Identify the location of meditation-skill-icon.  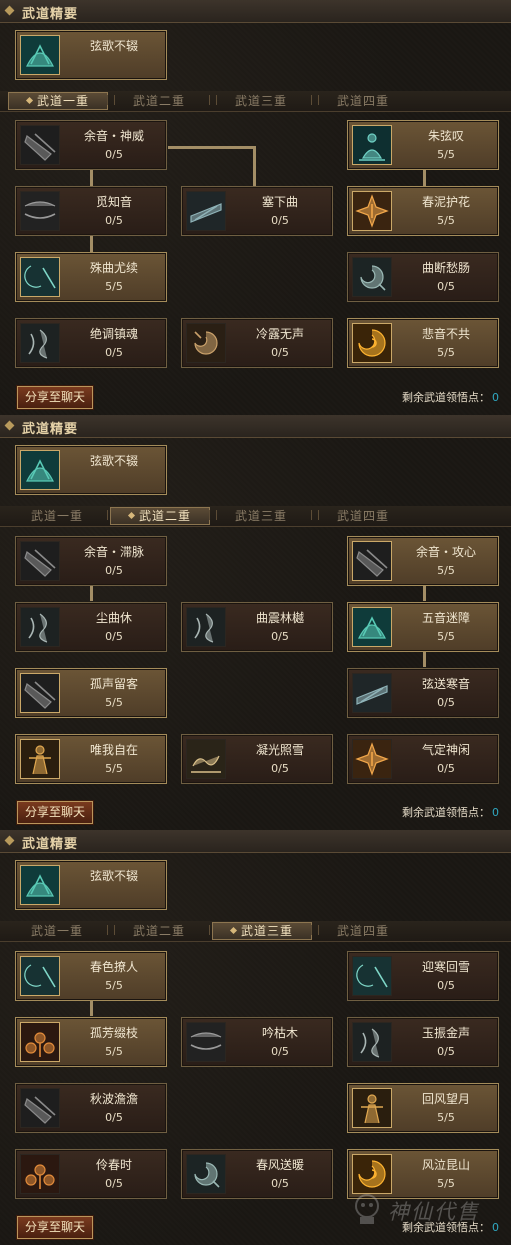
(372, 145).